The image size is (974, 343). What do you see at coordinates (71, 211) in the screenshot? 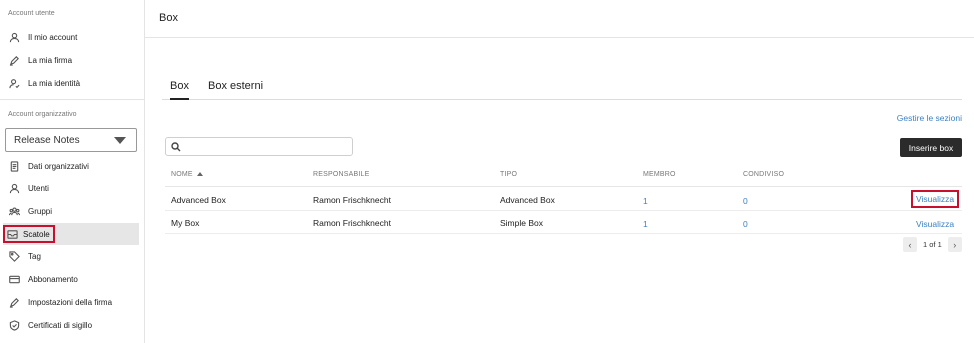
I see `sidebar-item-groups: Gruppi` at bounding box center [71, 211].